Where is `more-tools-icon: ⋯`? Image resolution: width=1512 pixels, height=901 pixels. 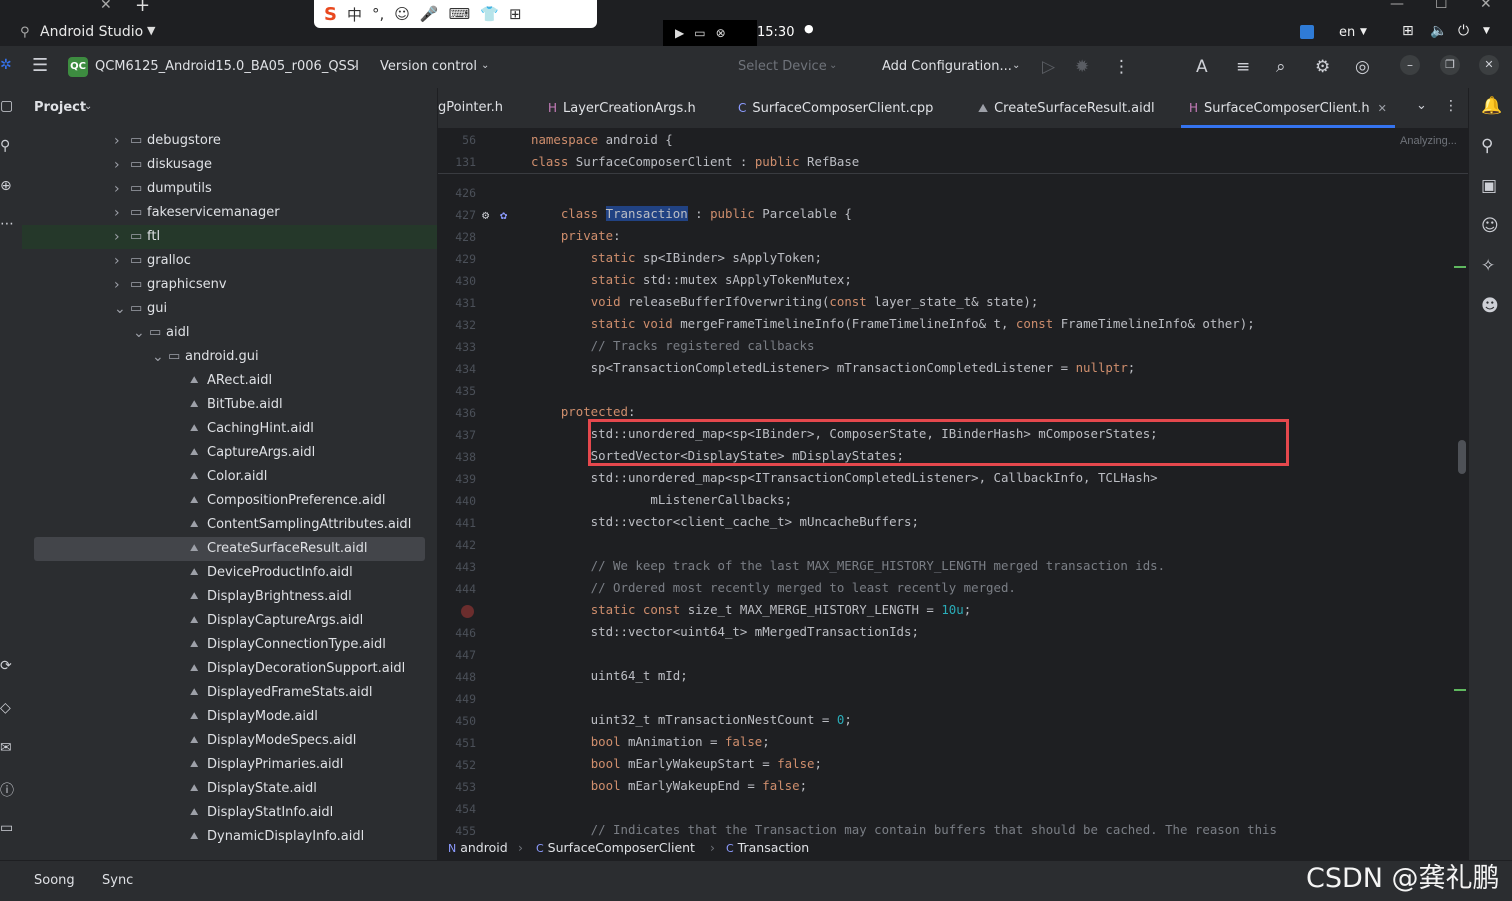
more-tools-icon: ⋯ is located at coordinates (7, 224).